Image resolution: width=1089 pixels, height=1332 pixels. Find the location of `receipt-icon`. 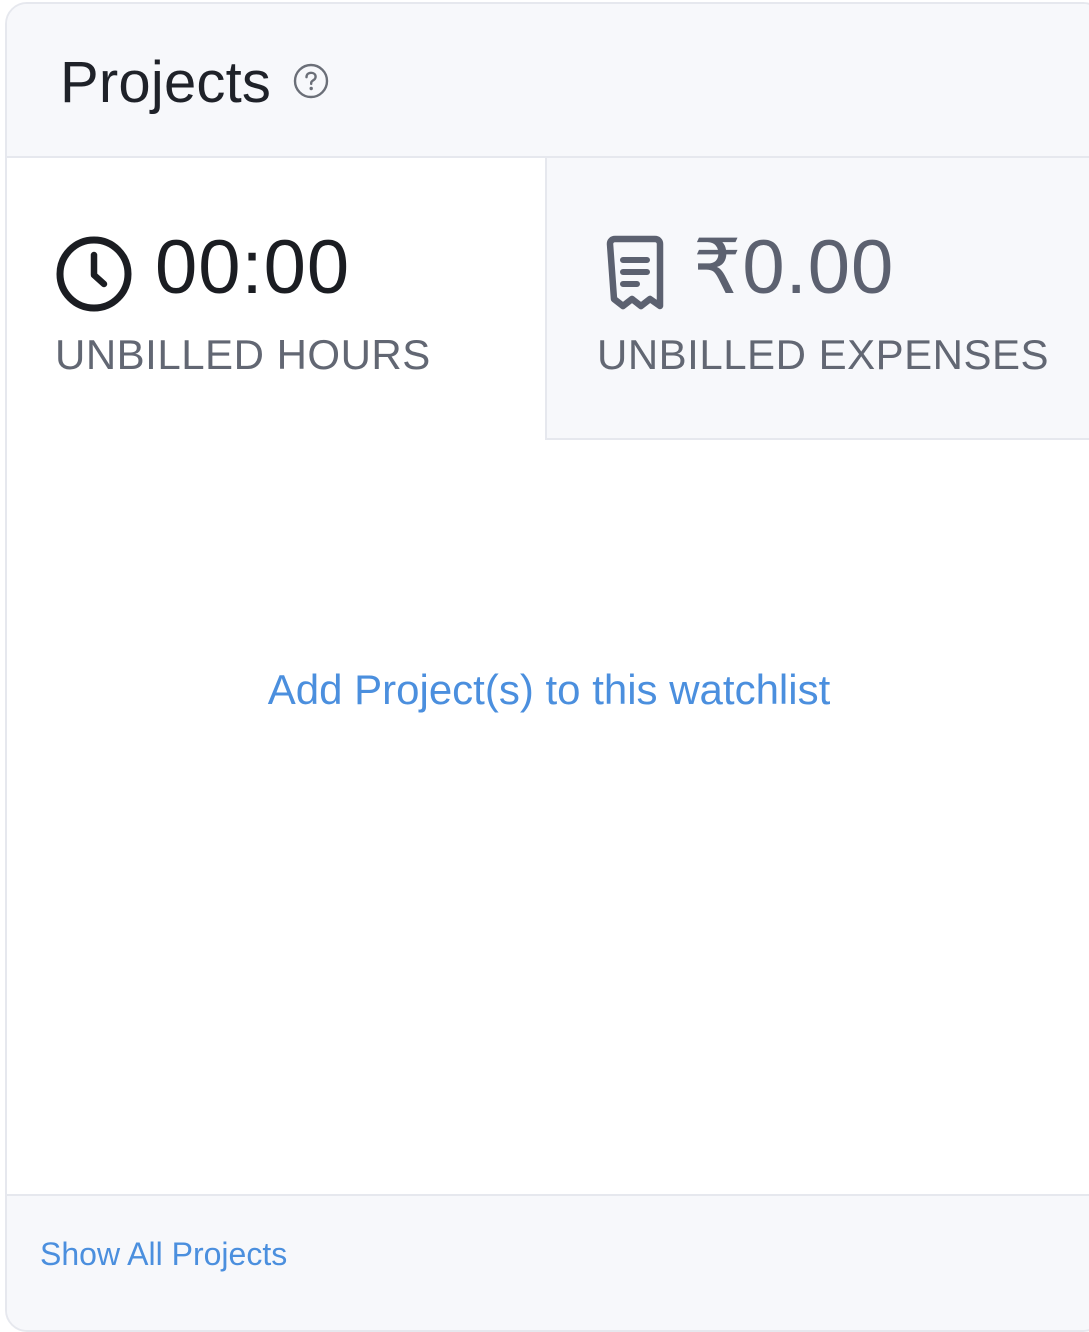

receipt-icon is located at coordinates (635, 272).